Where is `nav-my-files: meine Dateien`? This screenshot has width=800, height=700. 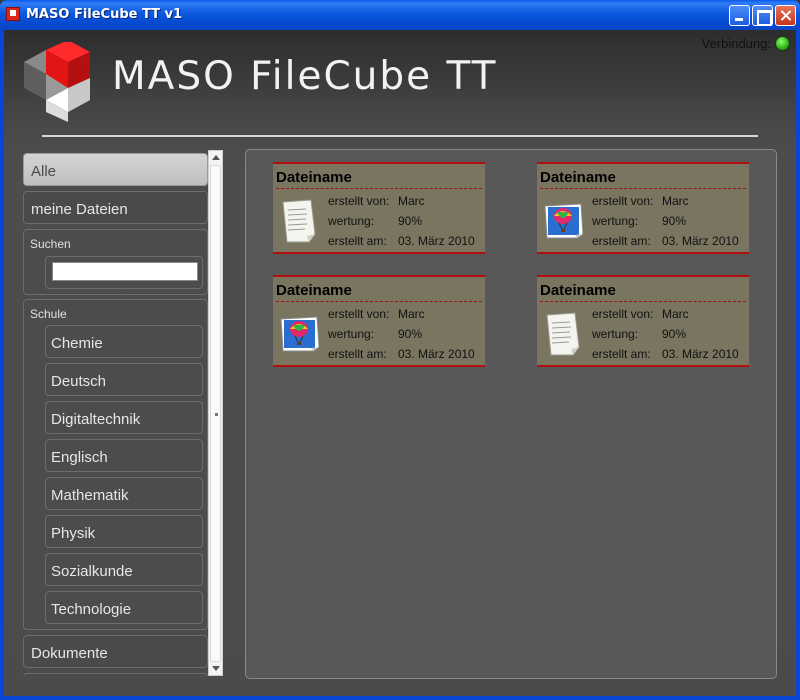 nav-my-files: meine Dateien is located at coordinates (115, 207).